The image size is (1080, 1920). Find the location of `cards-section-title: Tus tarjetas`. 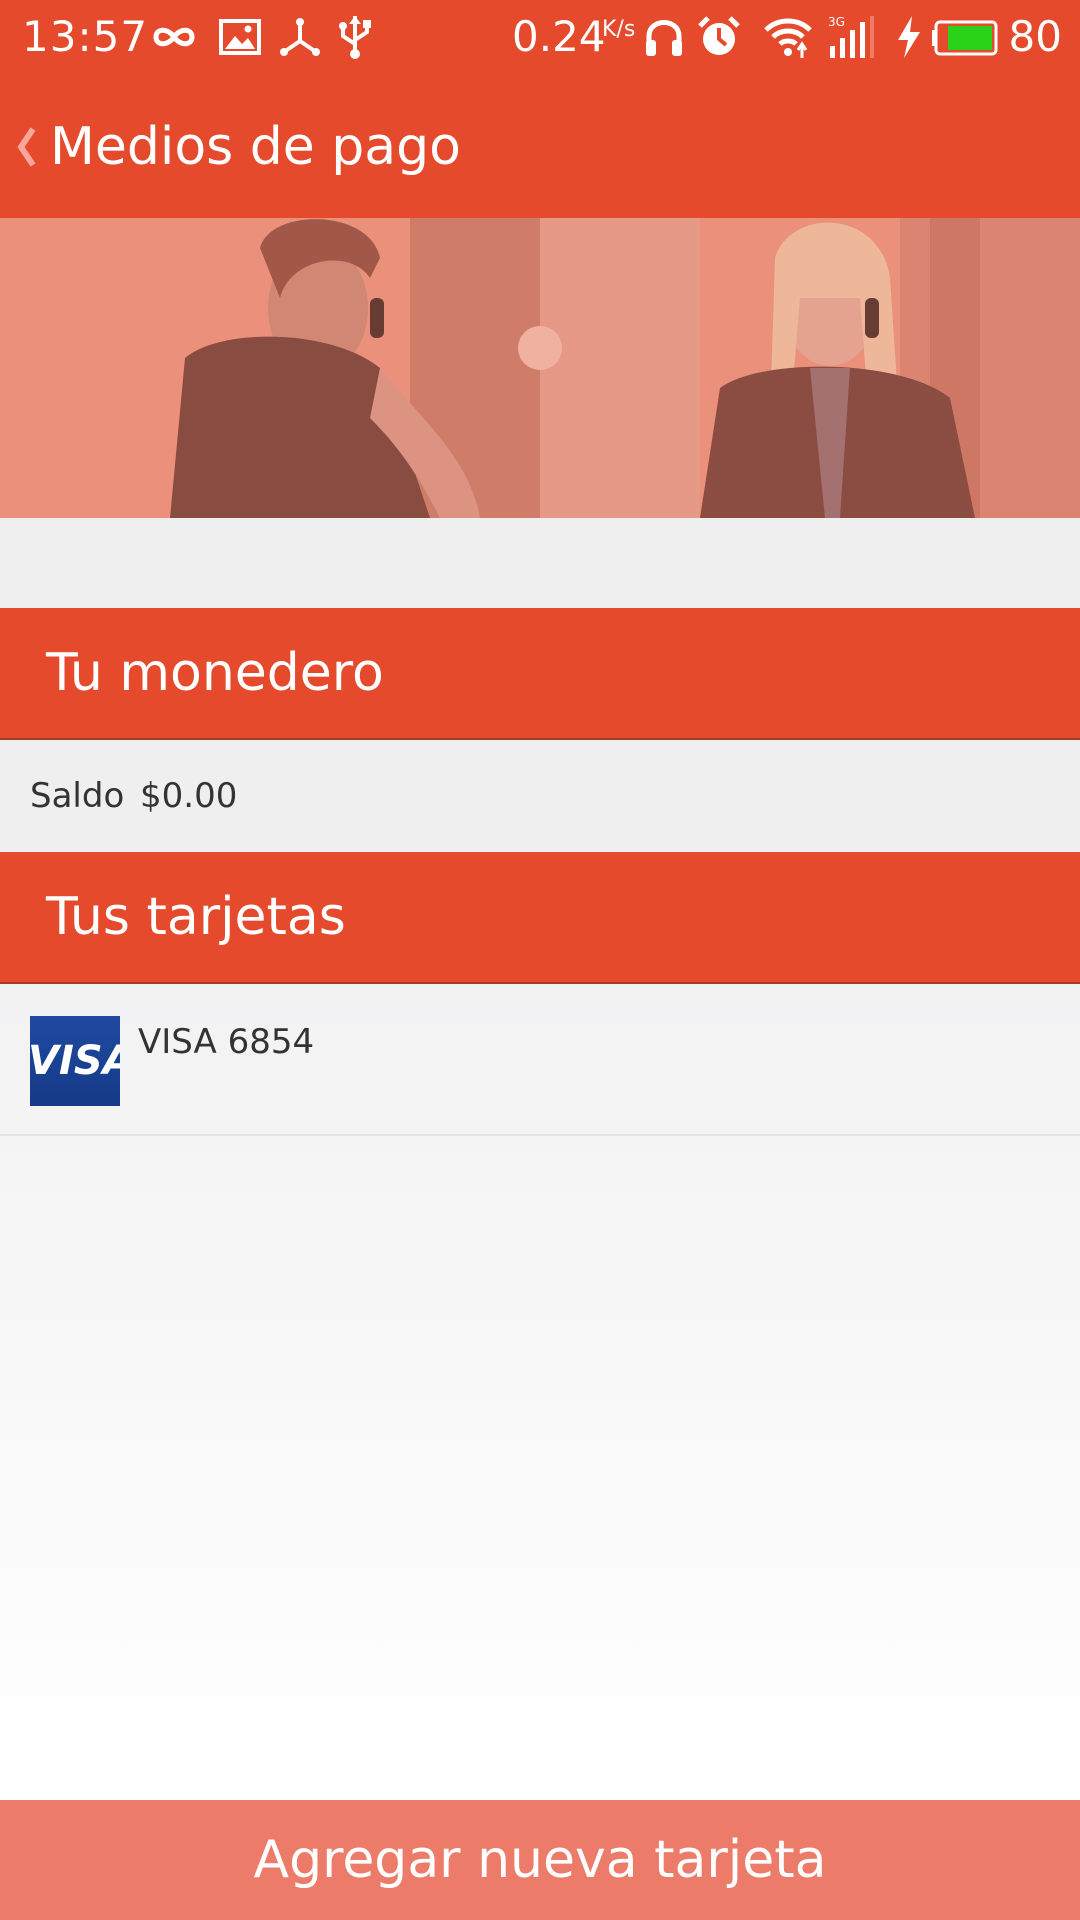

cards-section-title: Tus tarjetas is located at coordinates (196, 917).